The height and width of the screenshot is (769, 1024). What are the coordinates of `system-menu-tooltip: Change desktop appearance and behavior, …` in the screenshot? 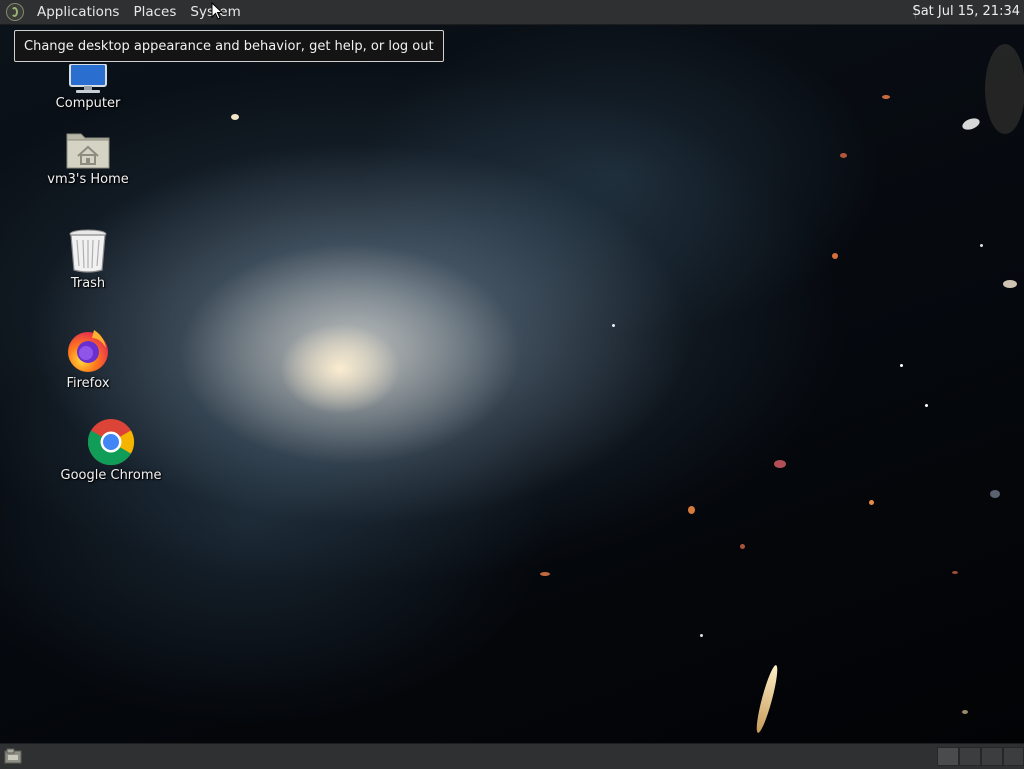 It's located at (229, 46).